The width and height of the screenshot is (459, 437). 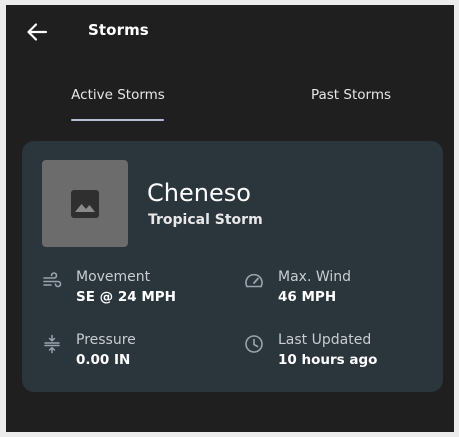 What do you see at coordinates (106, 340) in the screenshot?
I see `pressure-label: Pressure` at bounding box center [106, 340].